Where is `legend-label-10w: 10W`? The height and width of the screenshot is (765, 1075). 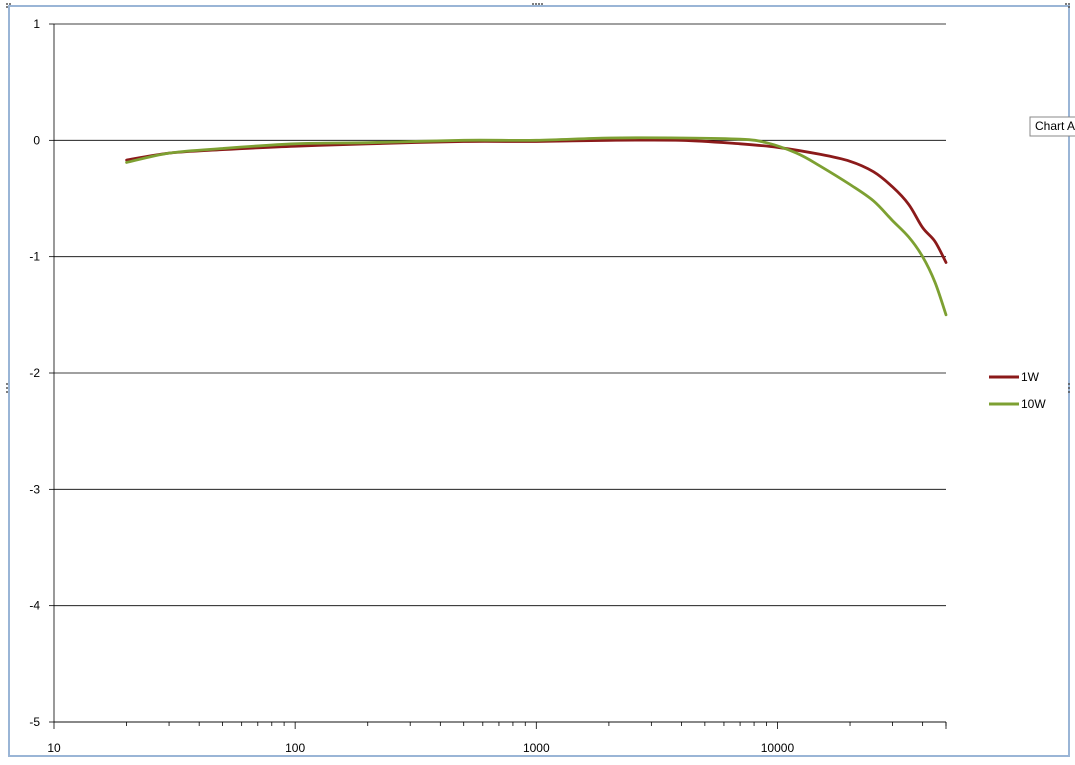
legend-label-10w: 10W is located at coordinates (1033, 404).